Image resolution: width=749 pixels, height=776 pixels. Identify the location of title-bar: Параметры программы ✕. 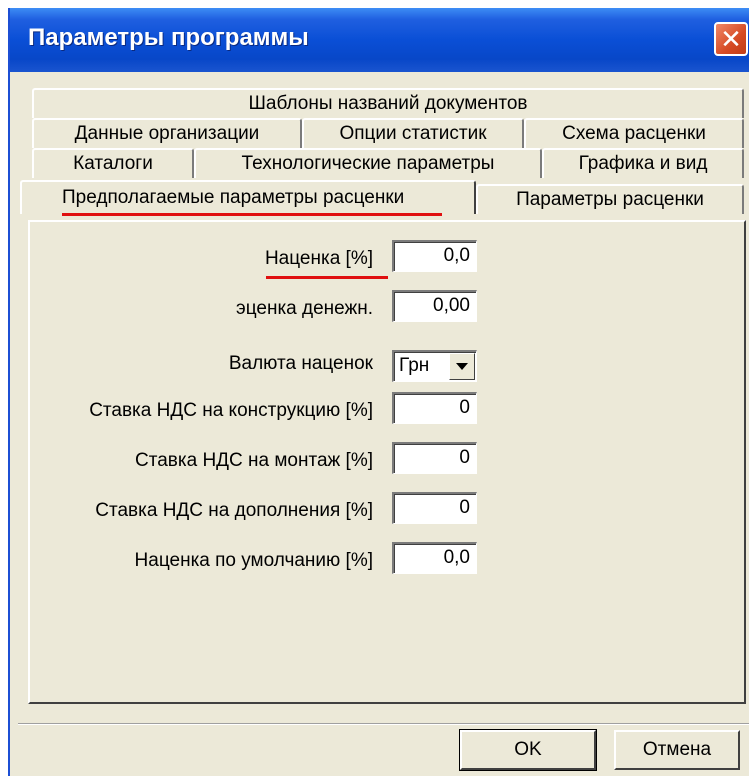
(379, 40).